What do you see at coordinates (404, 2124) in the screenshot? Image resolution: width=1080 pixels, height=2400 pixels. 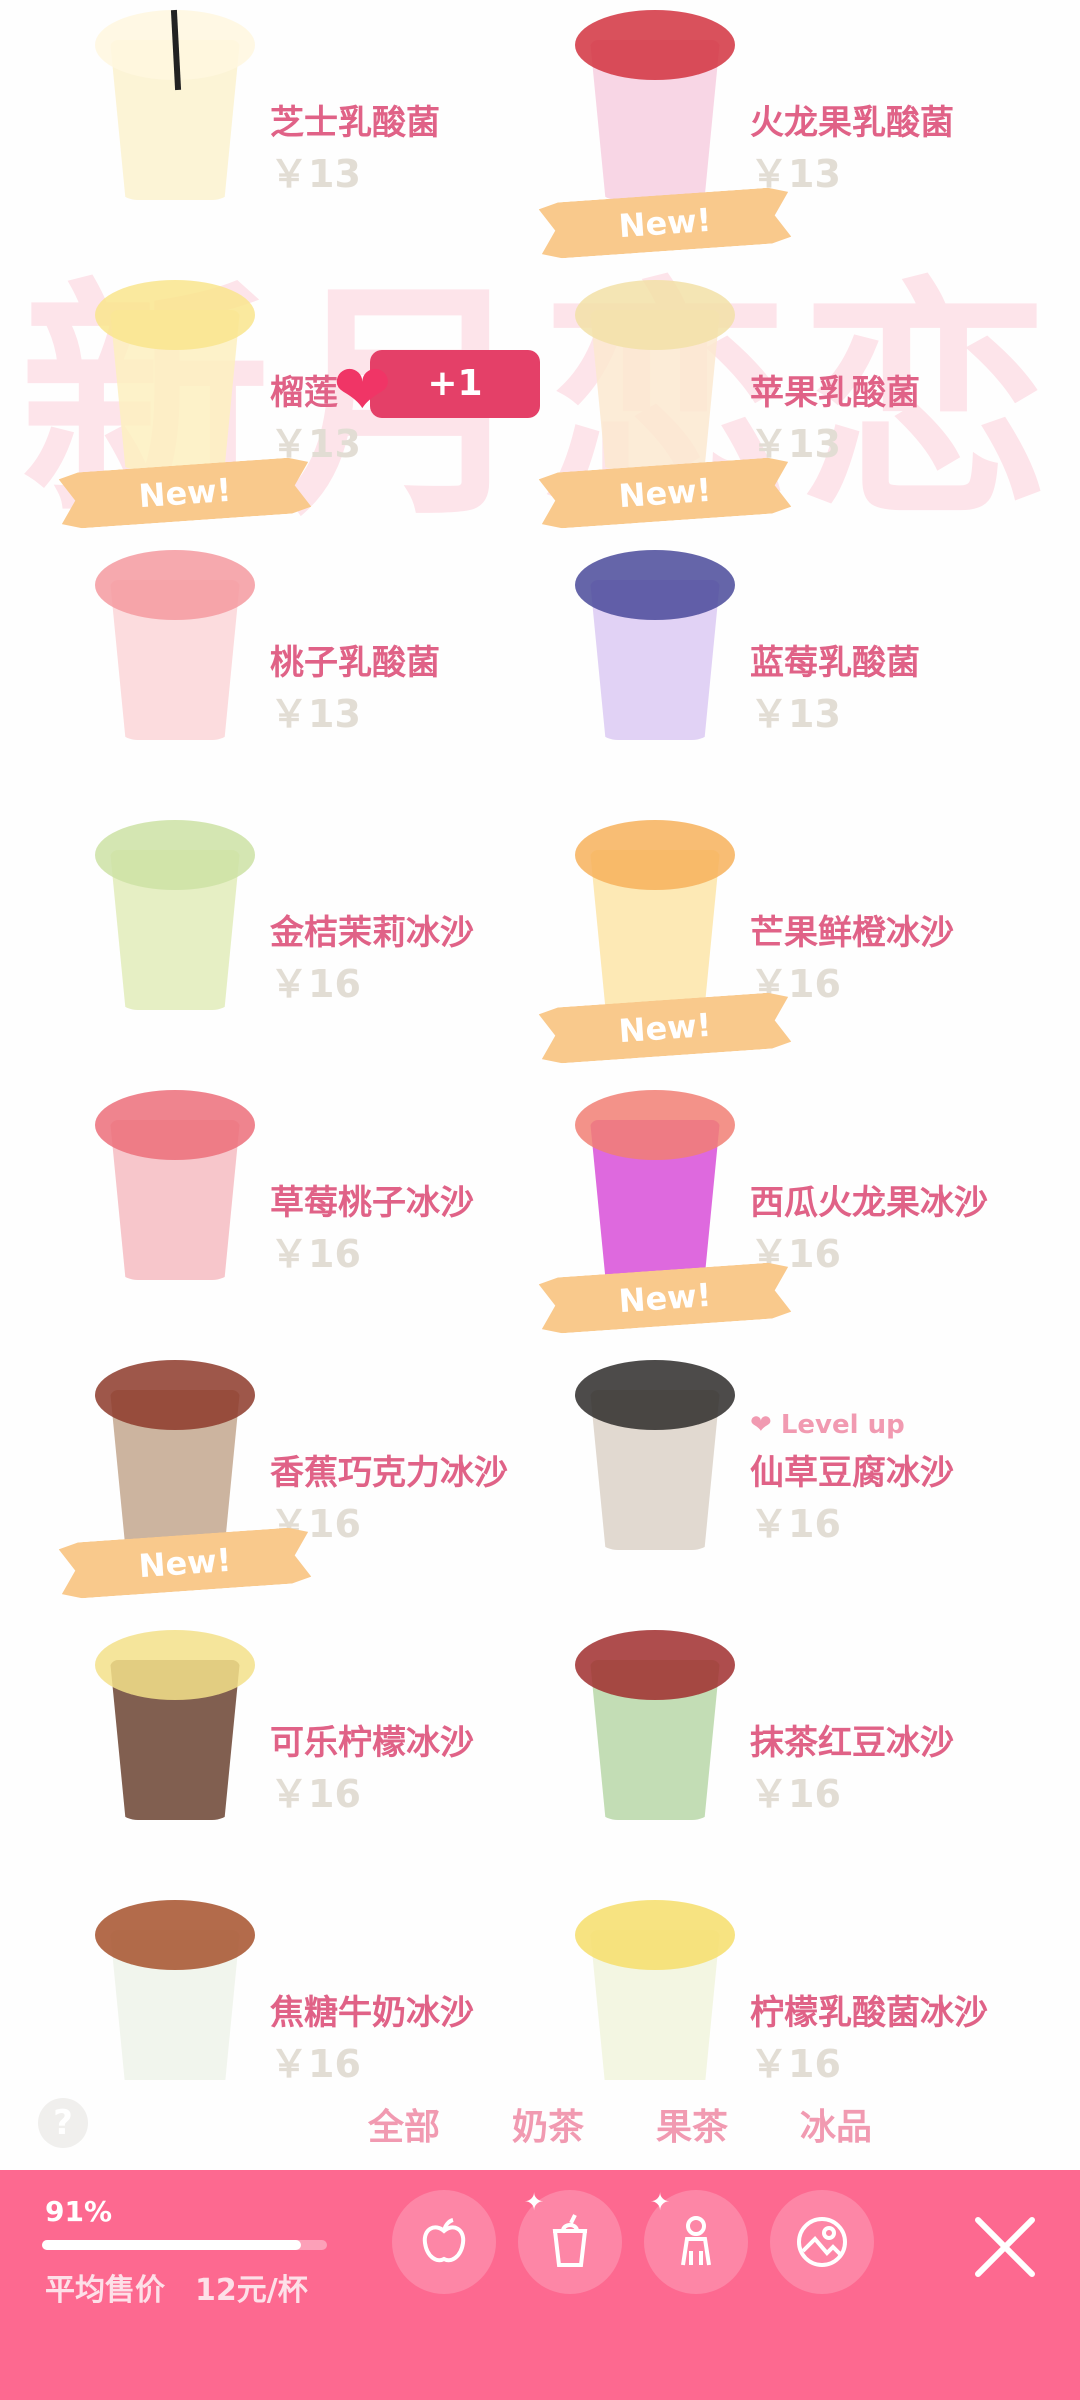 I see `filter-all: 全部` at bounding box center [404, 2124].